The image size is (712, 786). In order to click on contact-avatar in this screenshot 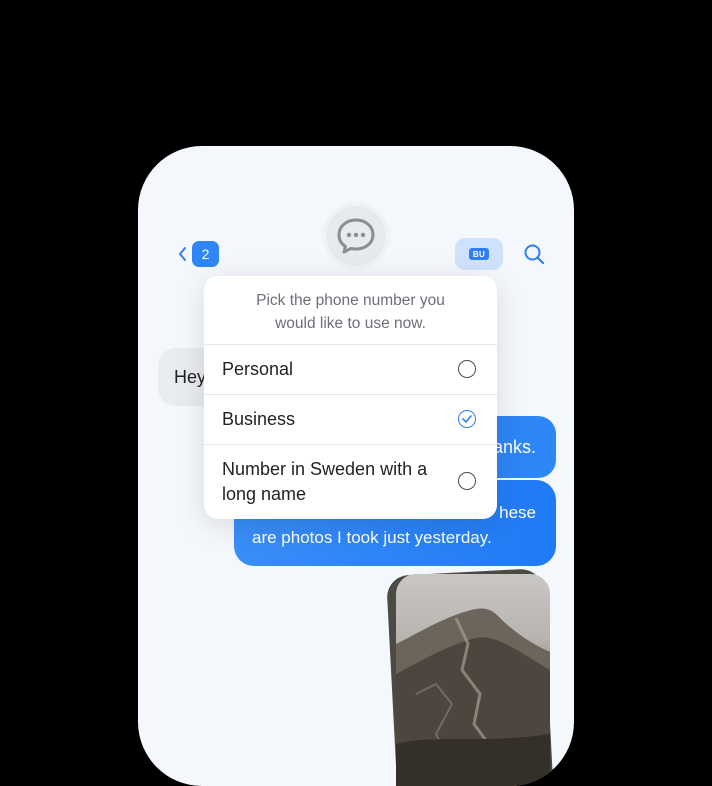, I will do `click(356, 236)`.